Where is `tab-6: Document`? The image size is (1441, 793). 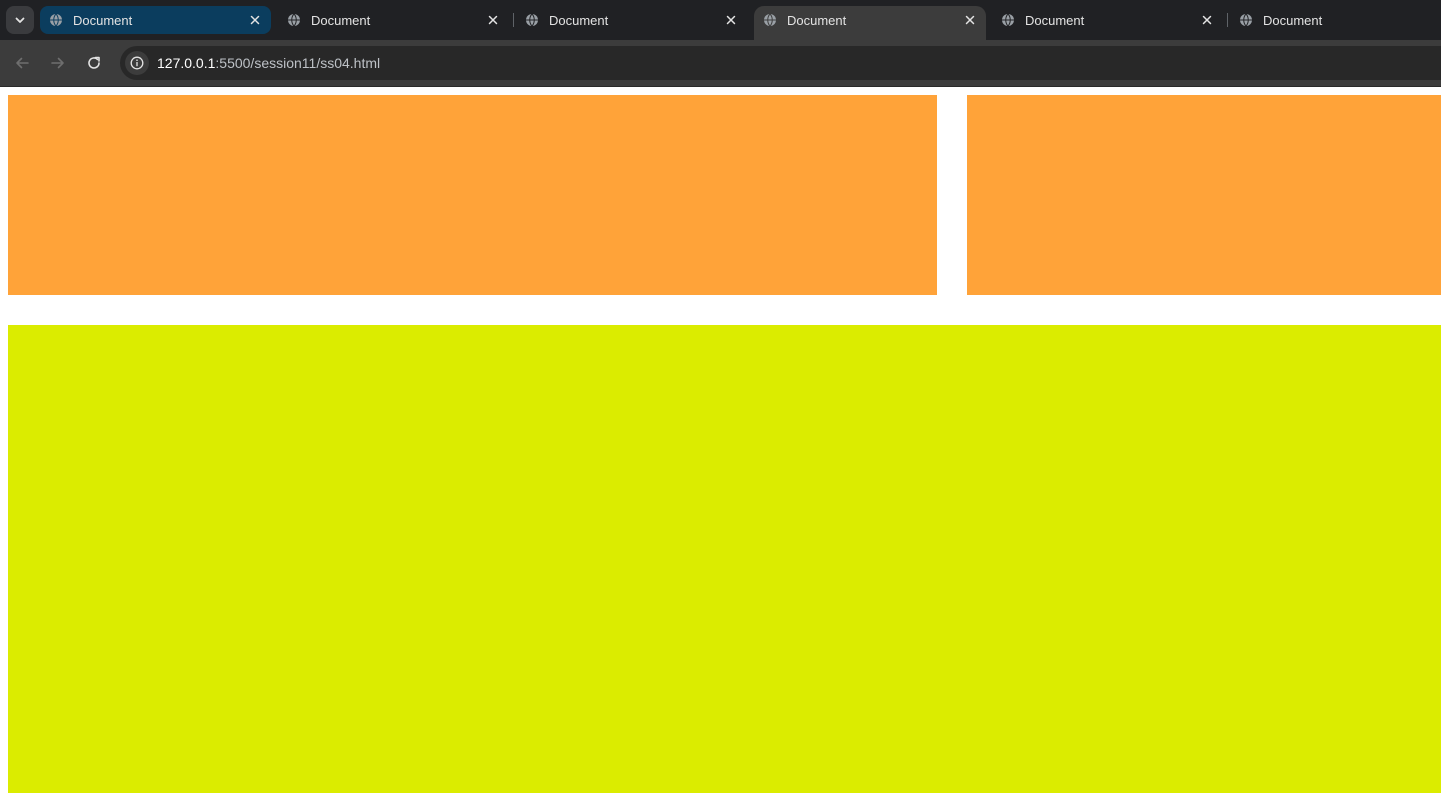 tab-6: Document is located at coordinates (1335, 20).